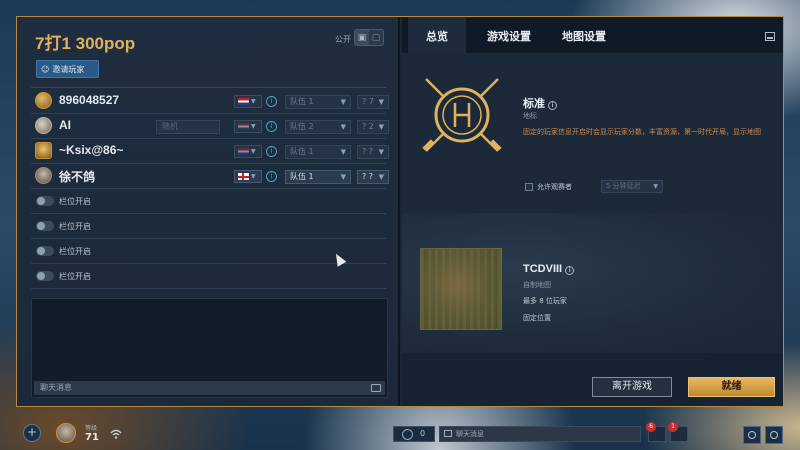  What do you see at coordinates (373, 102) in the screenshot?
I see `color-select: ? 7 ▼` at bounding box center [373, 102].